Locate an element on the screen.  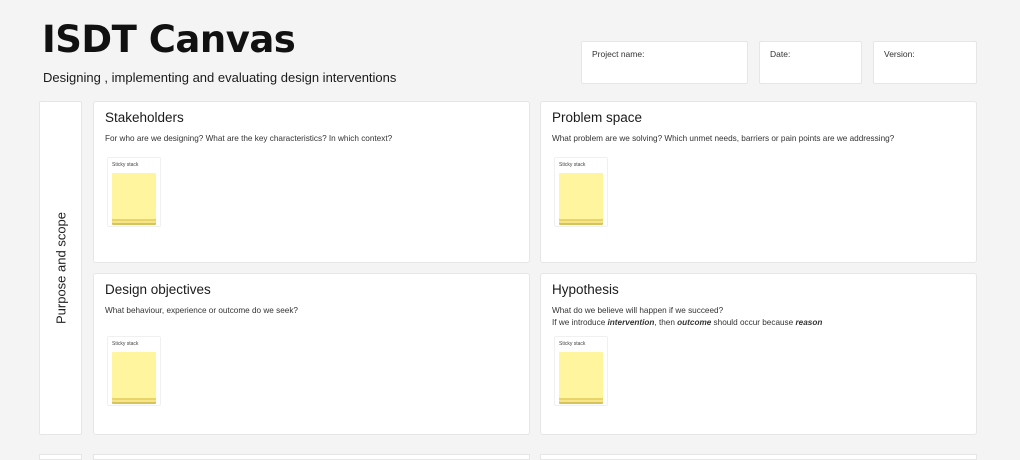
version-field: Version: is located at coordinates (925, 62).